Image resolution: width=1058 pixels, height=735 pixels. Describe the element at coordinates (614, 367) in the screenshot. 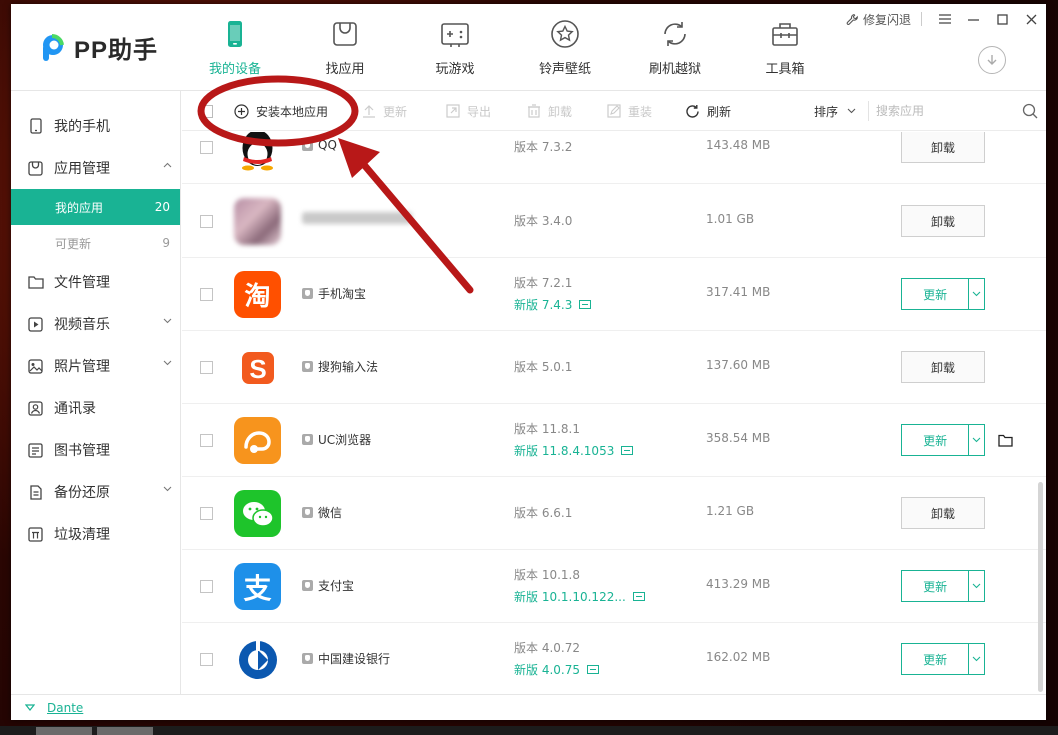

I see `app-row-sogou: S 搜狗输入法 版本 5.0.1 137.60 MB 卸载` at that location.